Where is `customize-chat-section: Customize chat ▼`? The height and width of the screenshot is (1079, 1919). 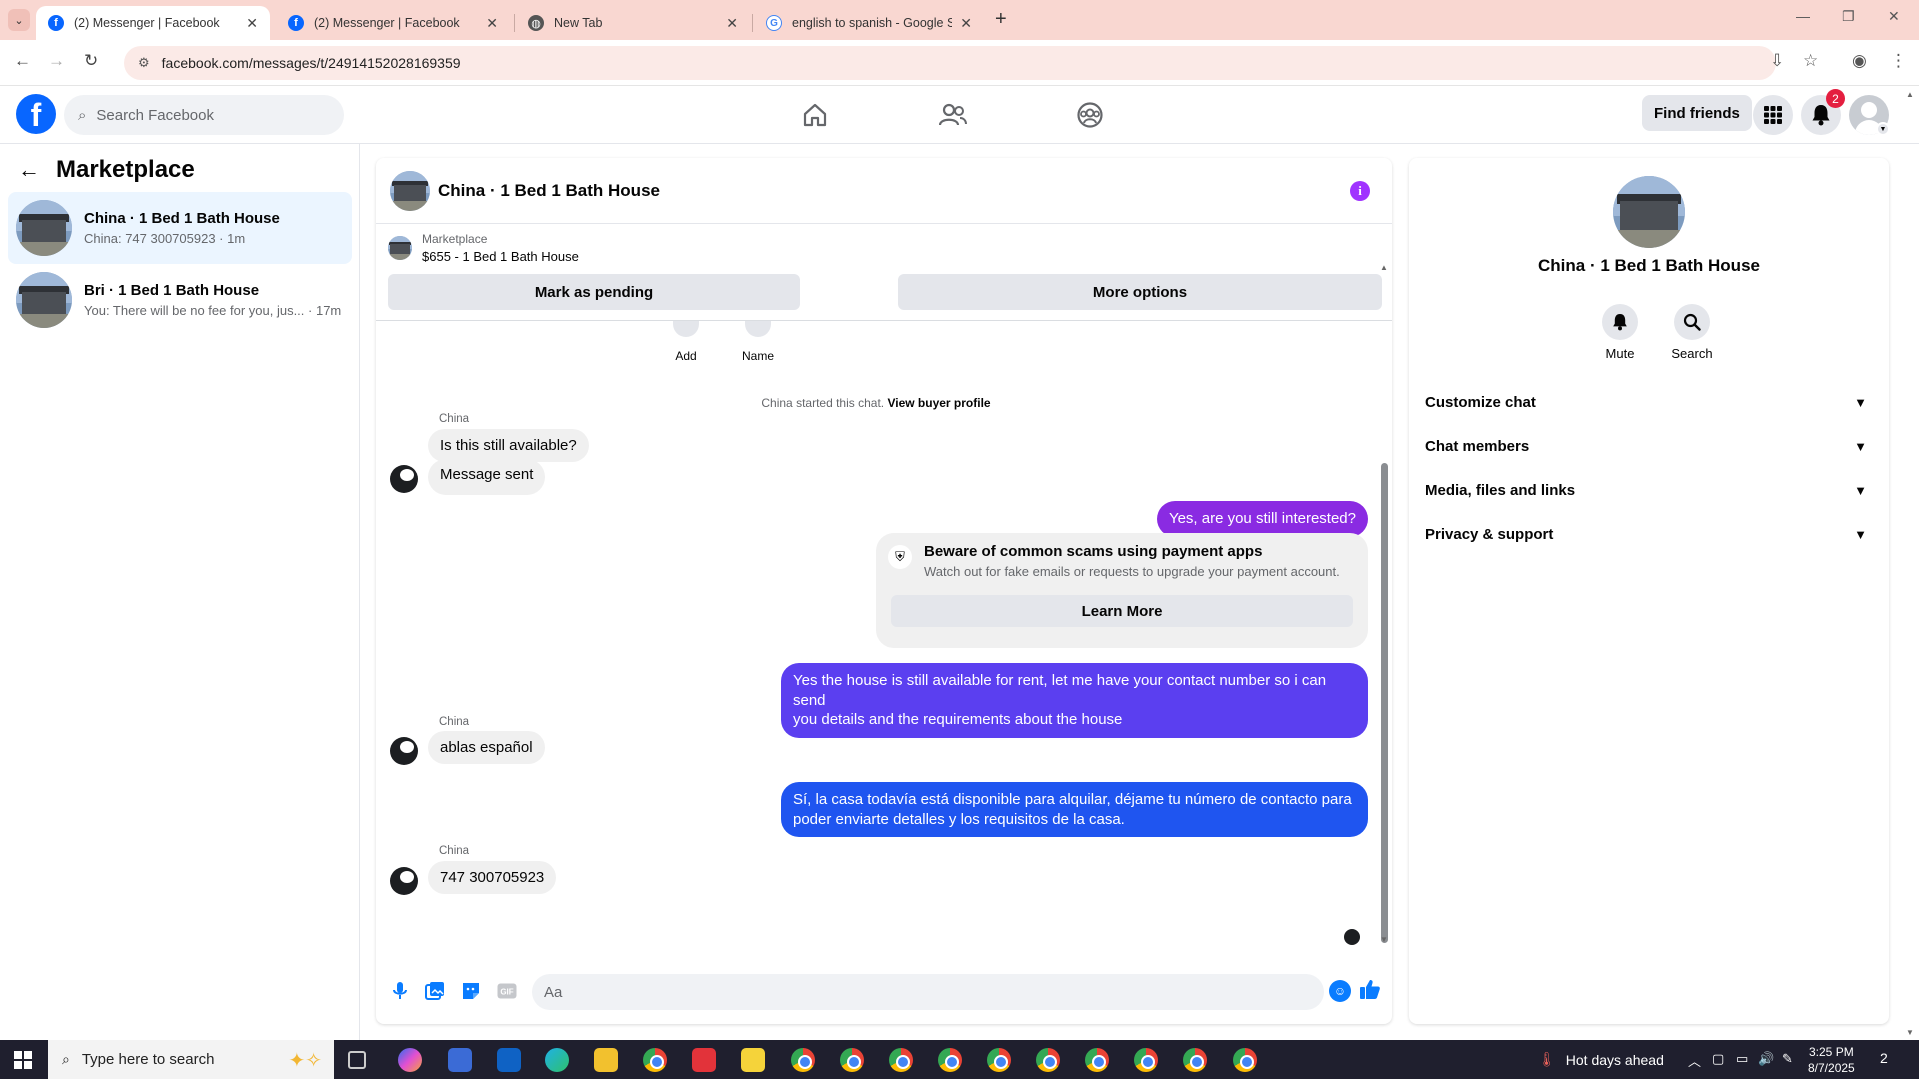 customize-chat-section: Customize chat ▼ is located at coordinates (1649, 402).